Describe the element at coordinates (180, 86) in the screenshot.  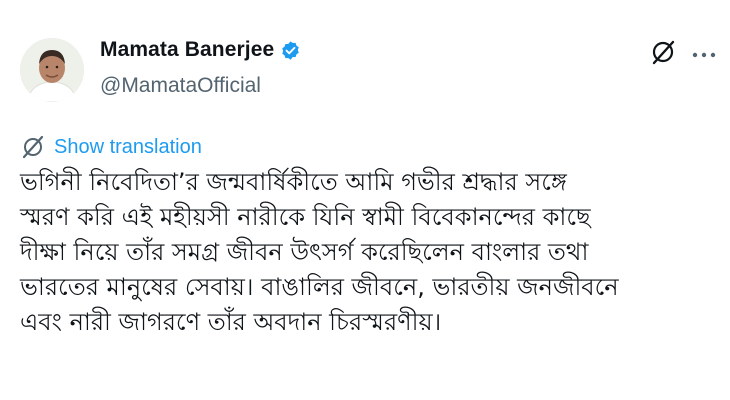
I see `author-handle: @MamataOfficial` at that location.